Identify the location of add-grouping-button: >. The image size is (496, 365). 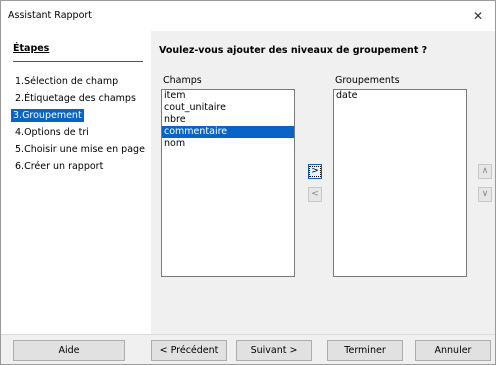
(315, 171).